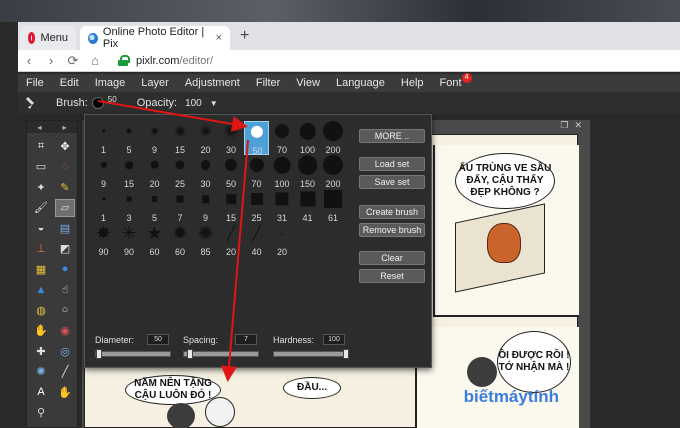 This screenshot has height=428, width=680. I want to click on menu-help: Help, so click(412, 83).